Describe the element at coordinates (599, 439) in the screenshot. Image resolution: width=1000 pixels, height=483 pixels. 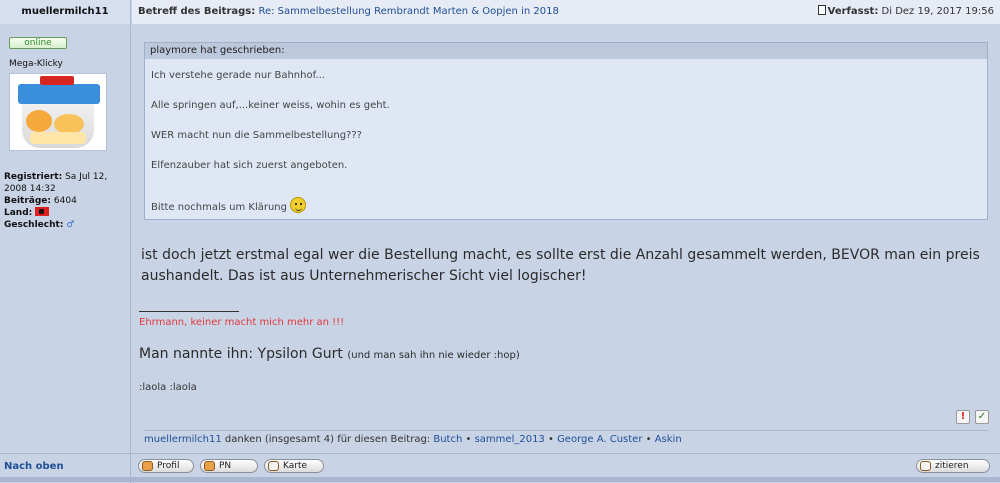
I see `thanks-user-link: George A. Custer` at that location.